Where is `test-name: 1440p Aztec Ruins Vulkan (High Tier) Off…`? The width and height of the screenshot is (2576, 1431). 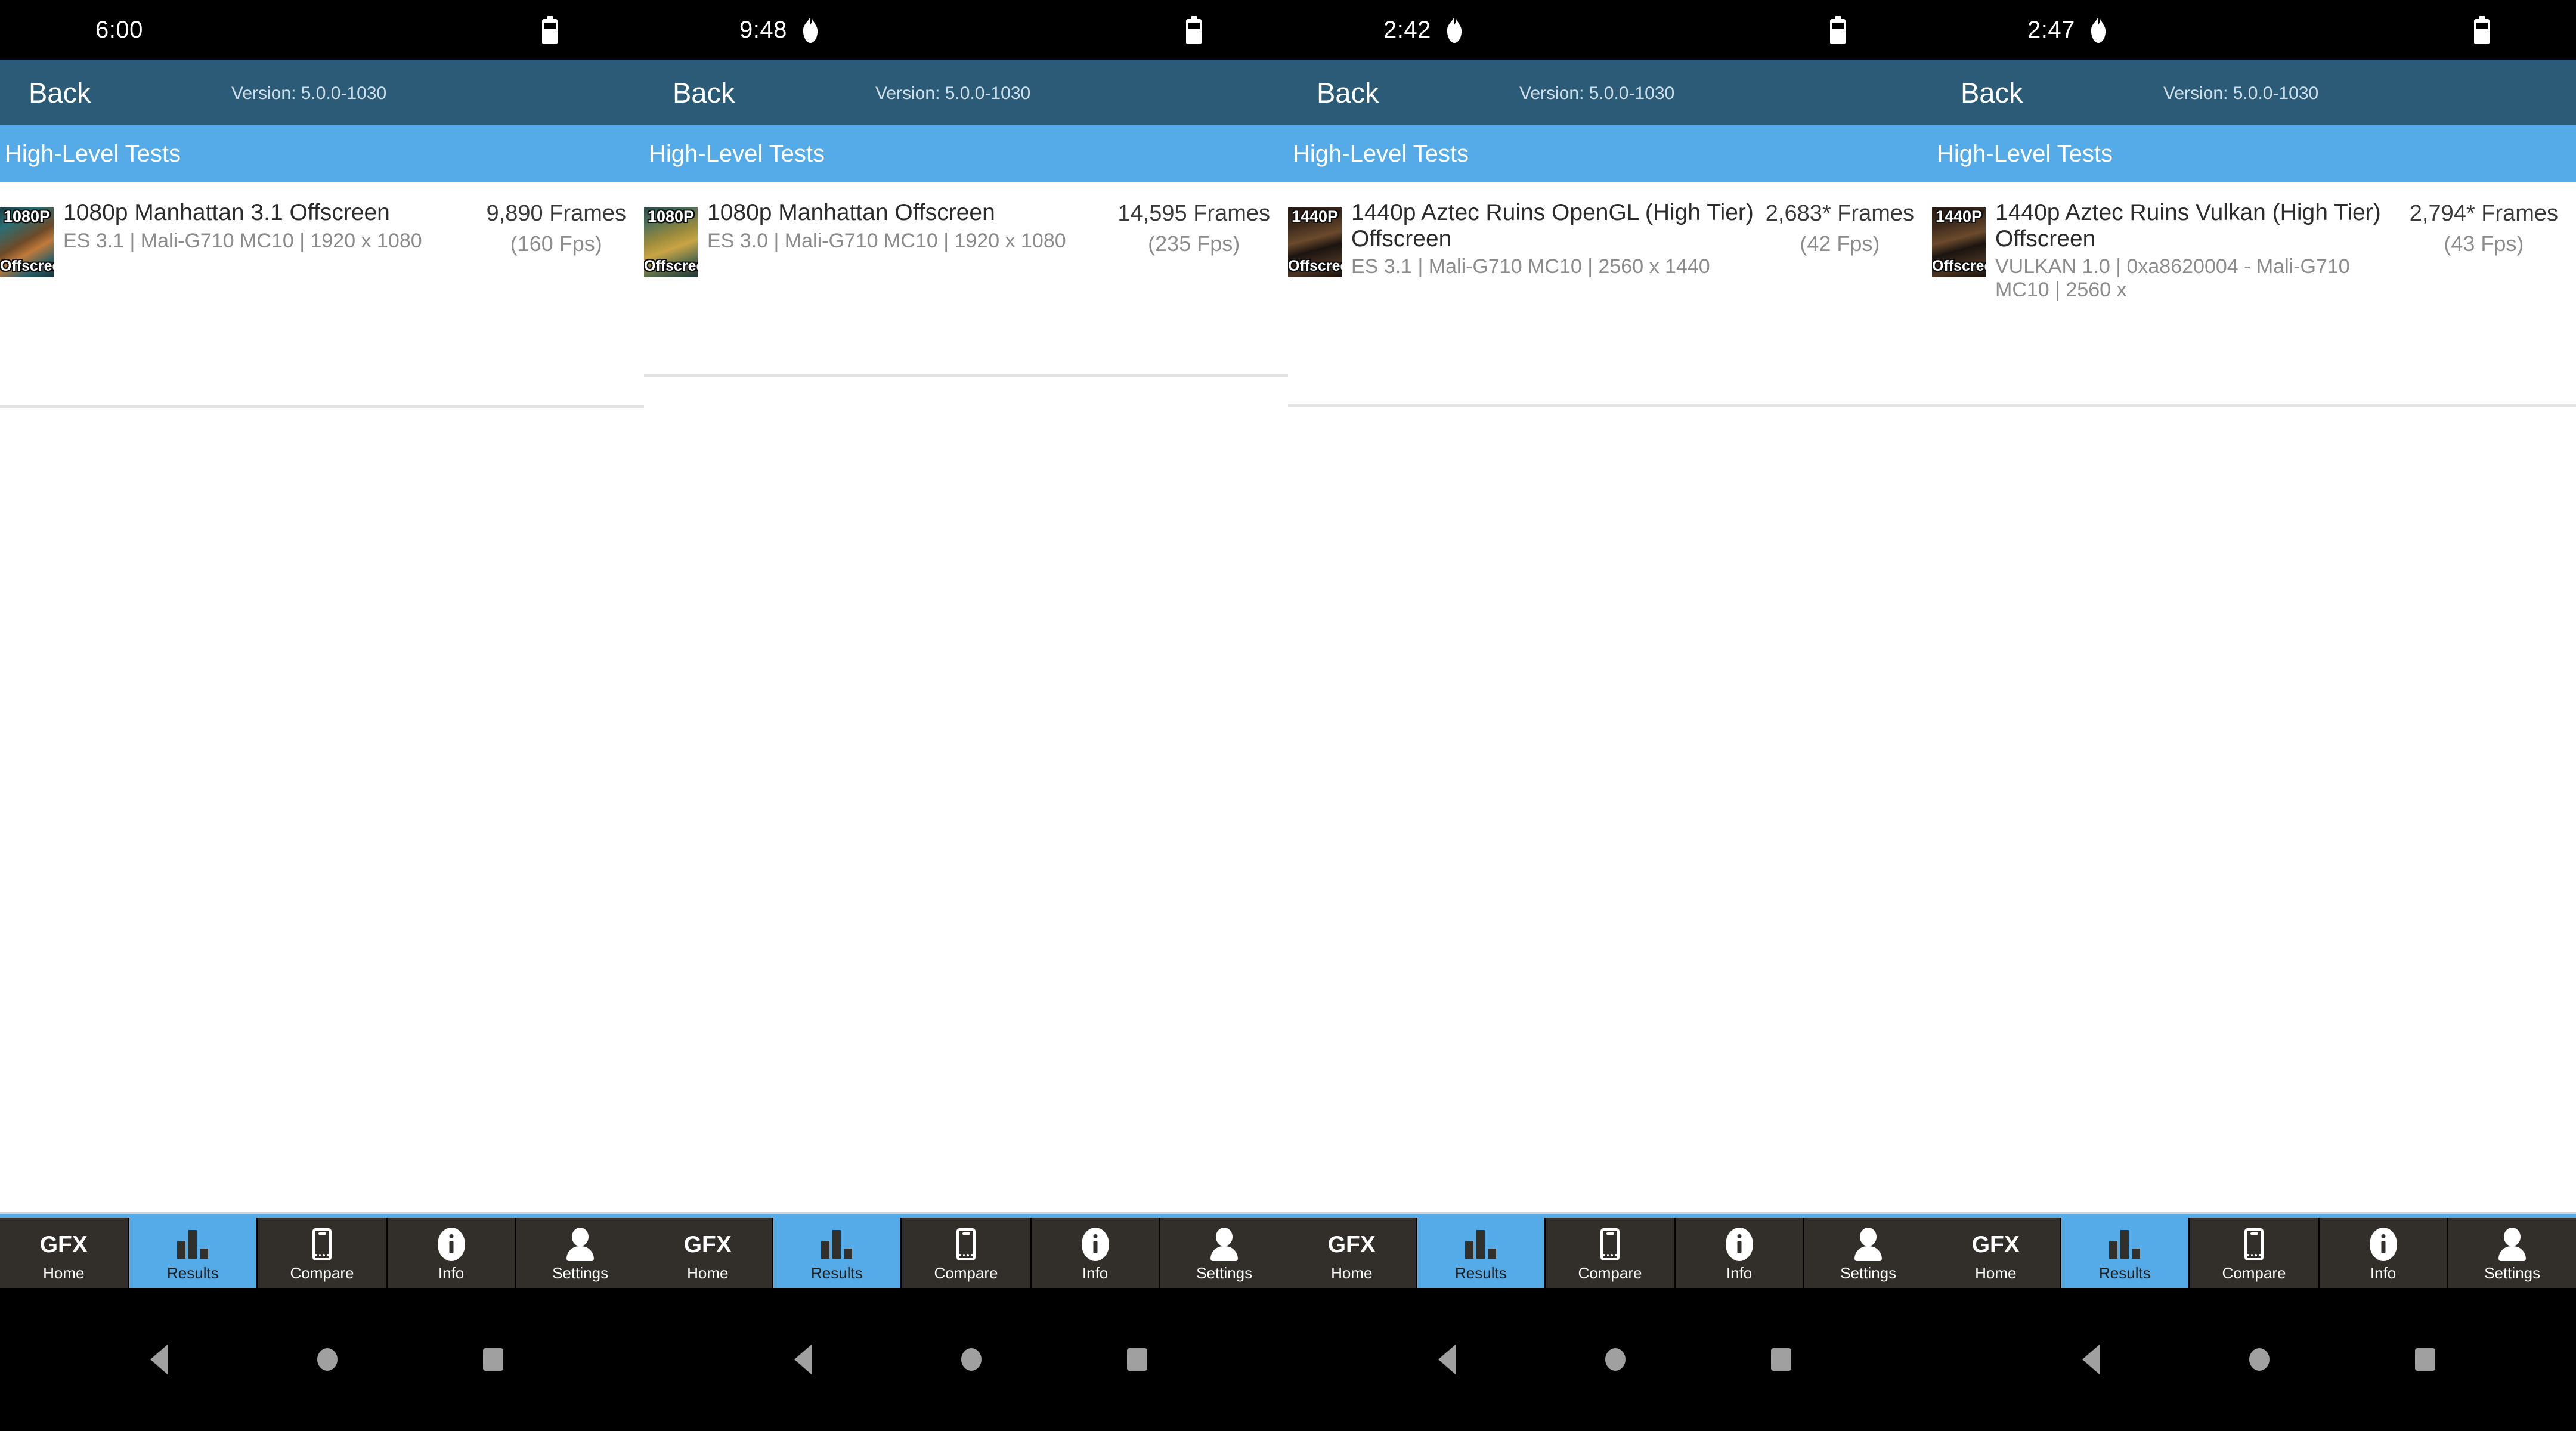 test-name: 1440p Aztec Ruins Vulkan (High Tier) Off… is located at coordinates (2188, 226).